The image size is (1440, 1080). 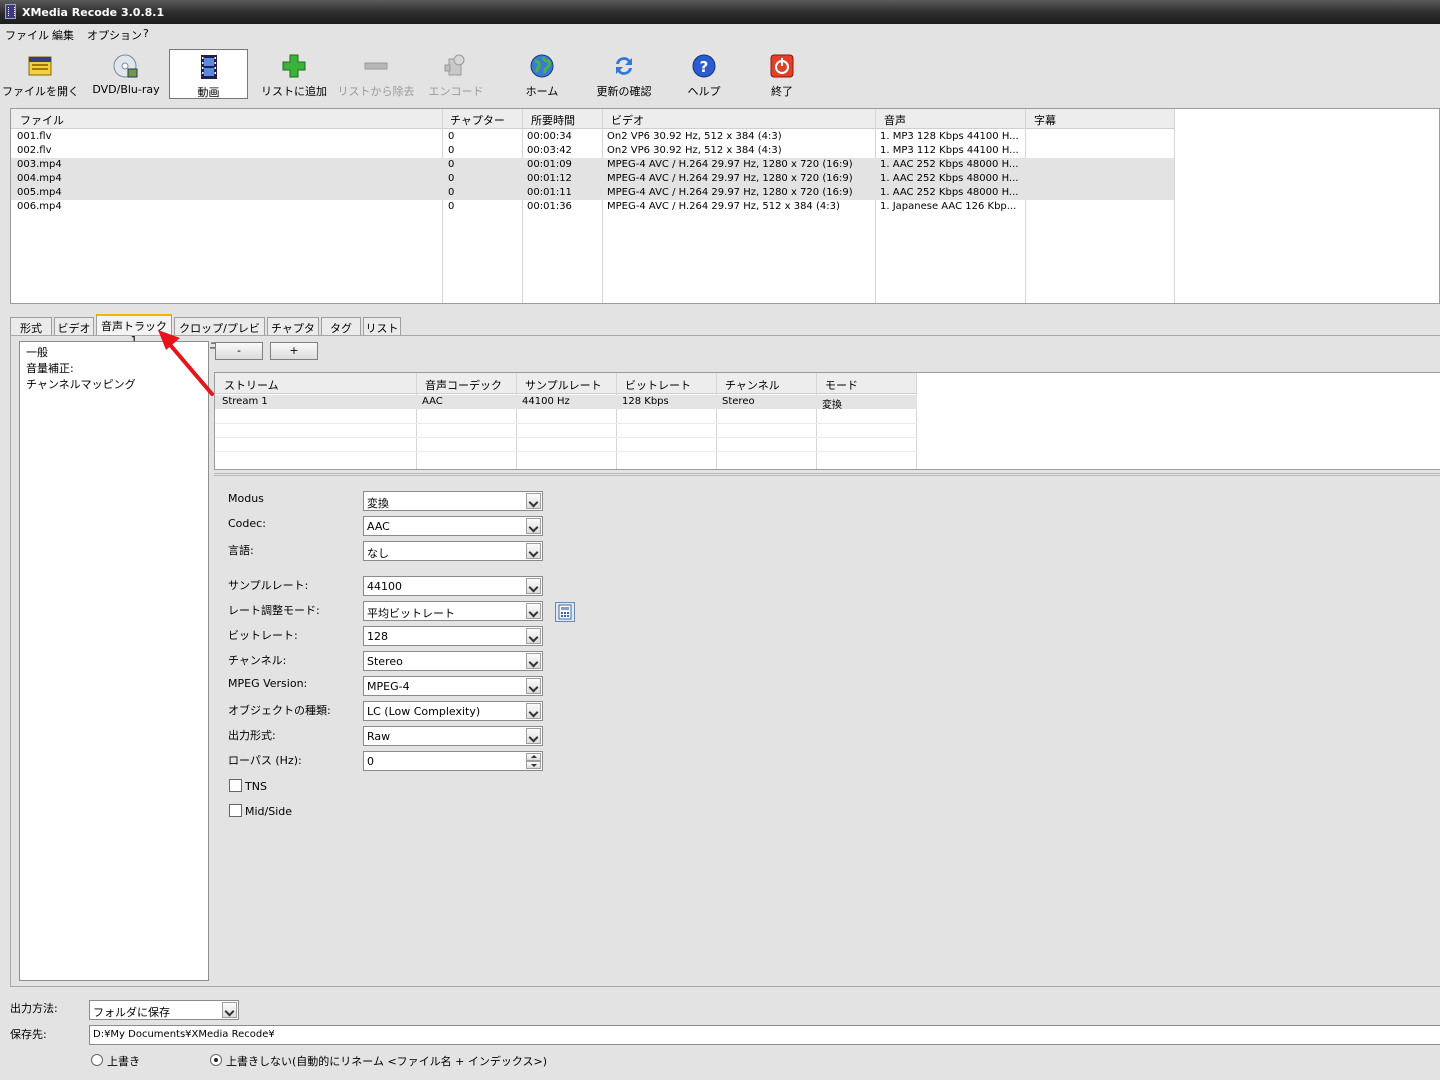 I want to click on col-video-header: ビデオ, so click(x=627, y=120).